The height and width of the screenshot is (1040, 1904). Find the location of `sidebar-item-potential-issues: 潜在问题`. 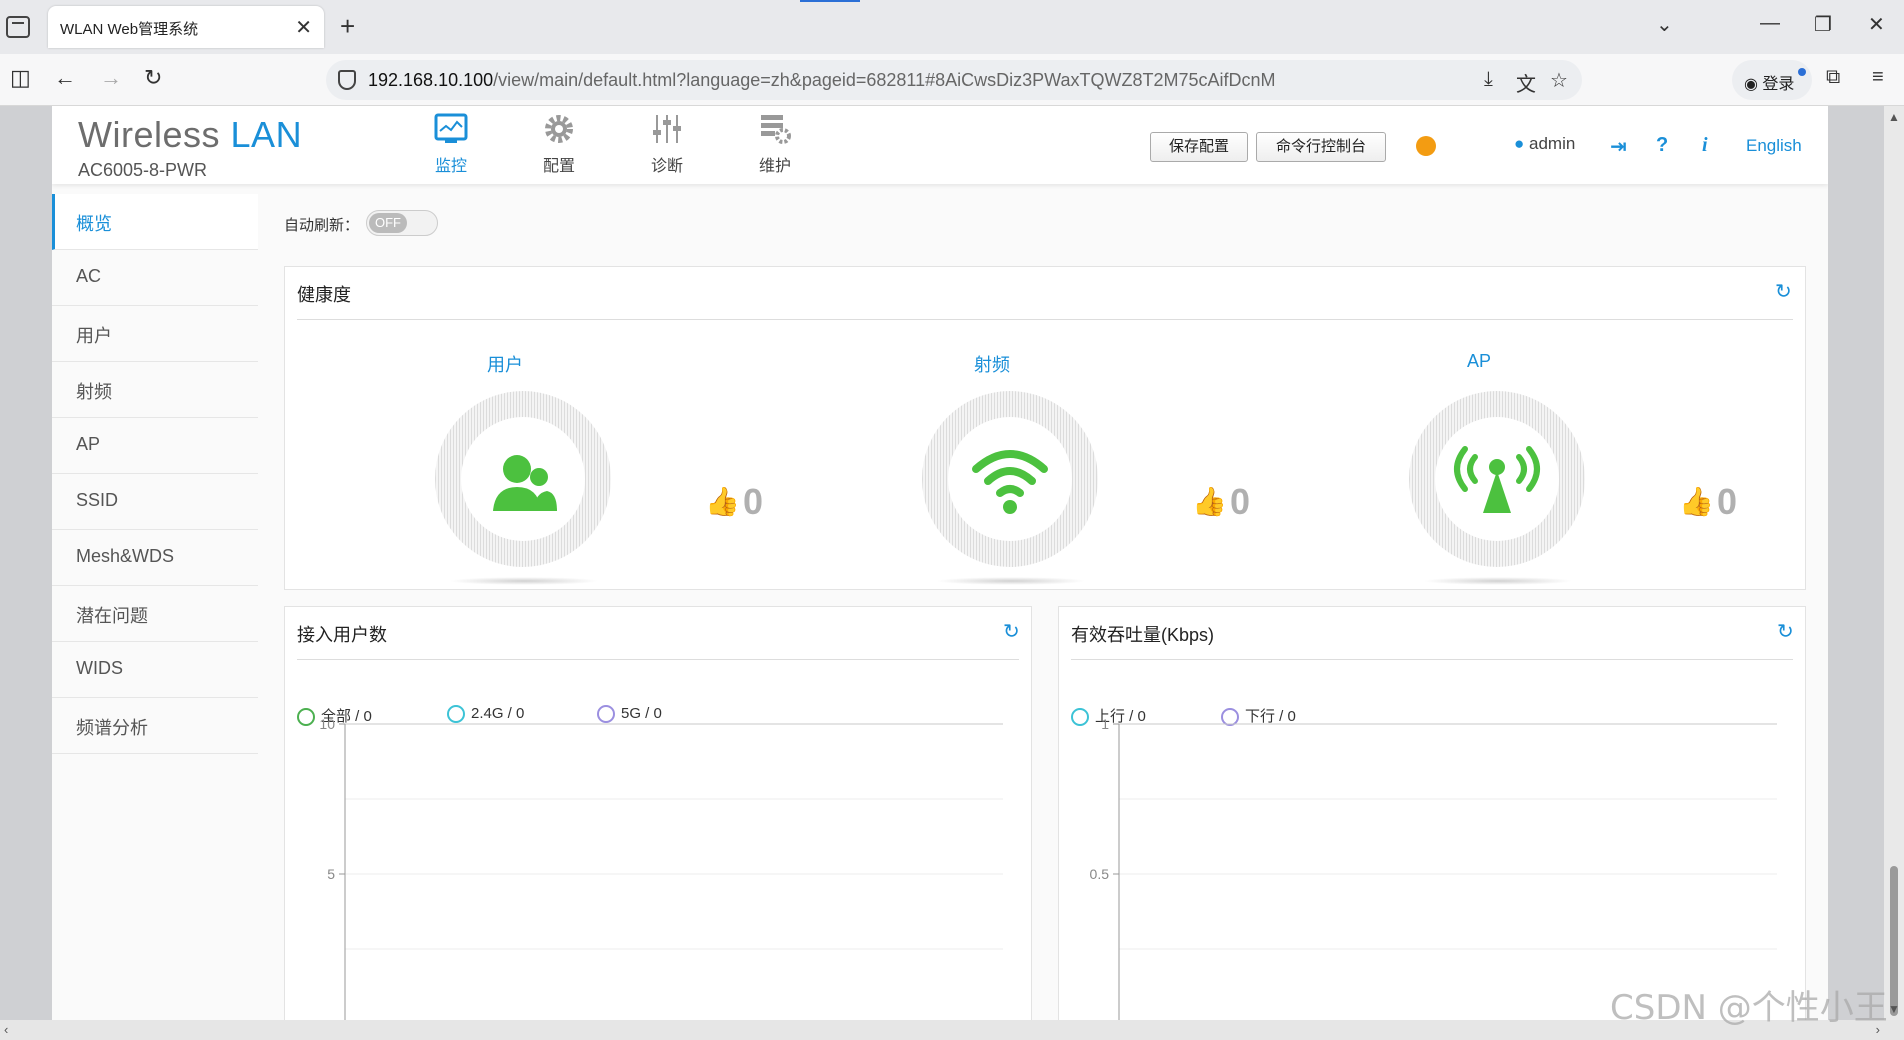

sidebar-item-potential-issues: 潜在问题 is located at coordinates (155, 614).